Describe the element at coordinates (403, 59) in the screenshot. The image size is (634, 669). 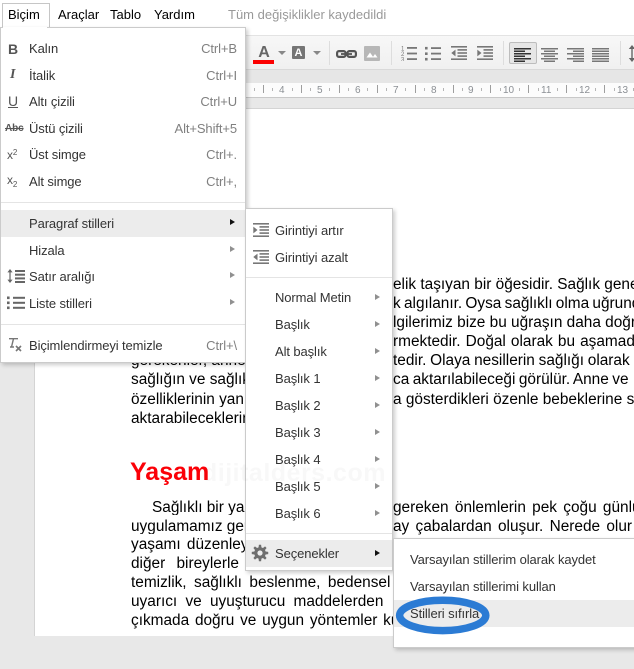
I see `svg-text: 3` at that location.